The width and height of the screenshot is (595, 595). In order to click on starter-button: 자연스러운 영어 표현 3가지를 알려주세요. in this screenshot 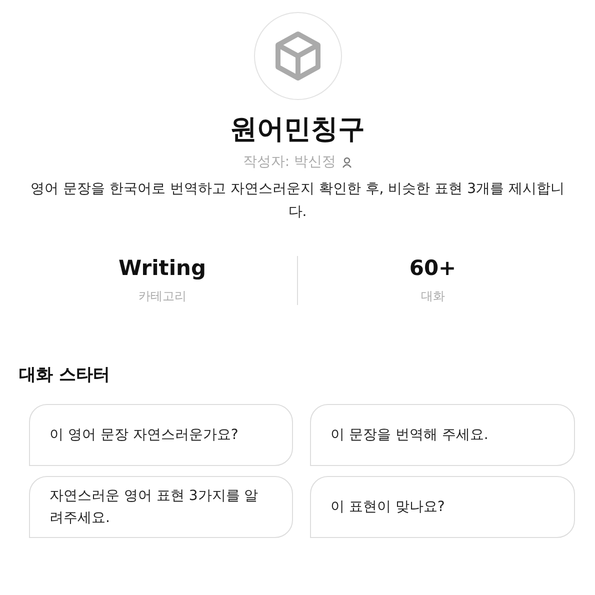, I will do `click(160, 507)`.